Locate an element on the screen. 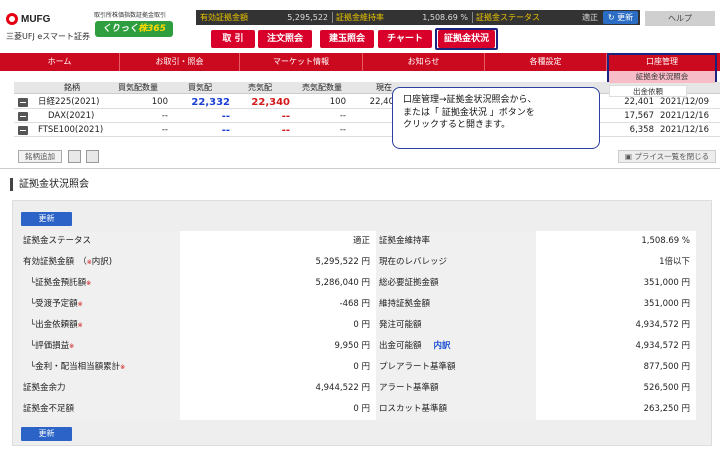  submenu-margin-status: 証拠金状況照会 is located at coordinates (662, 77).